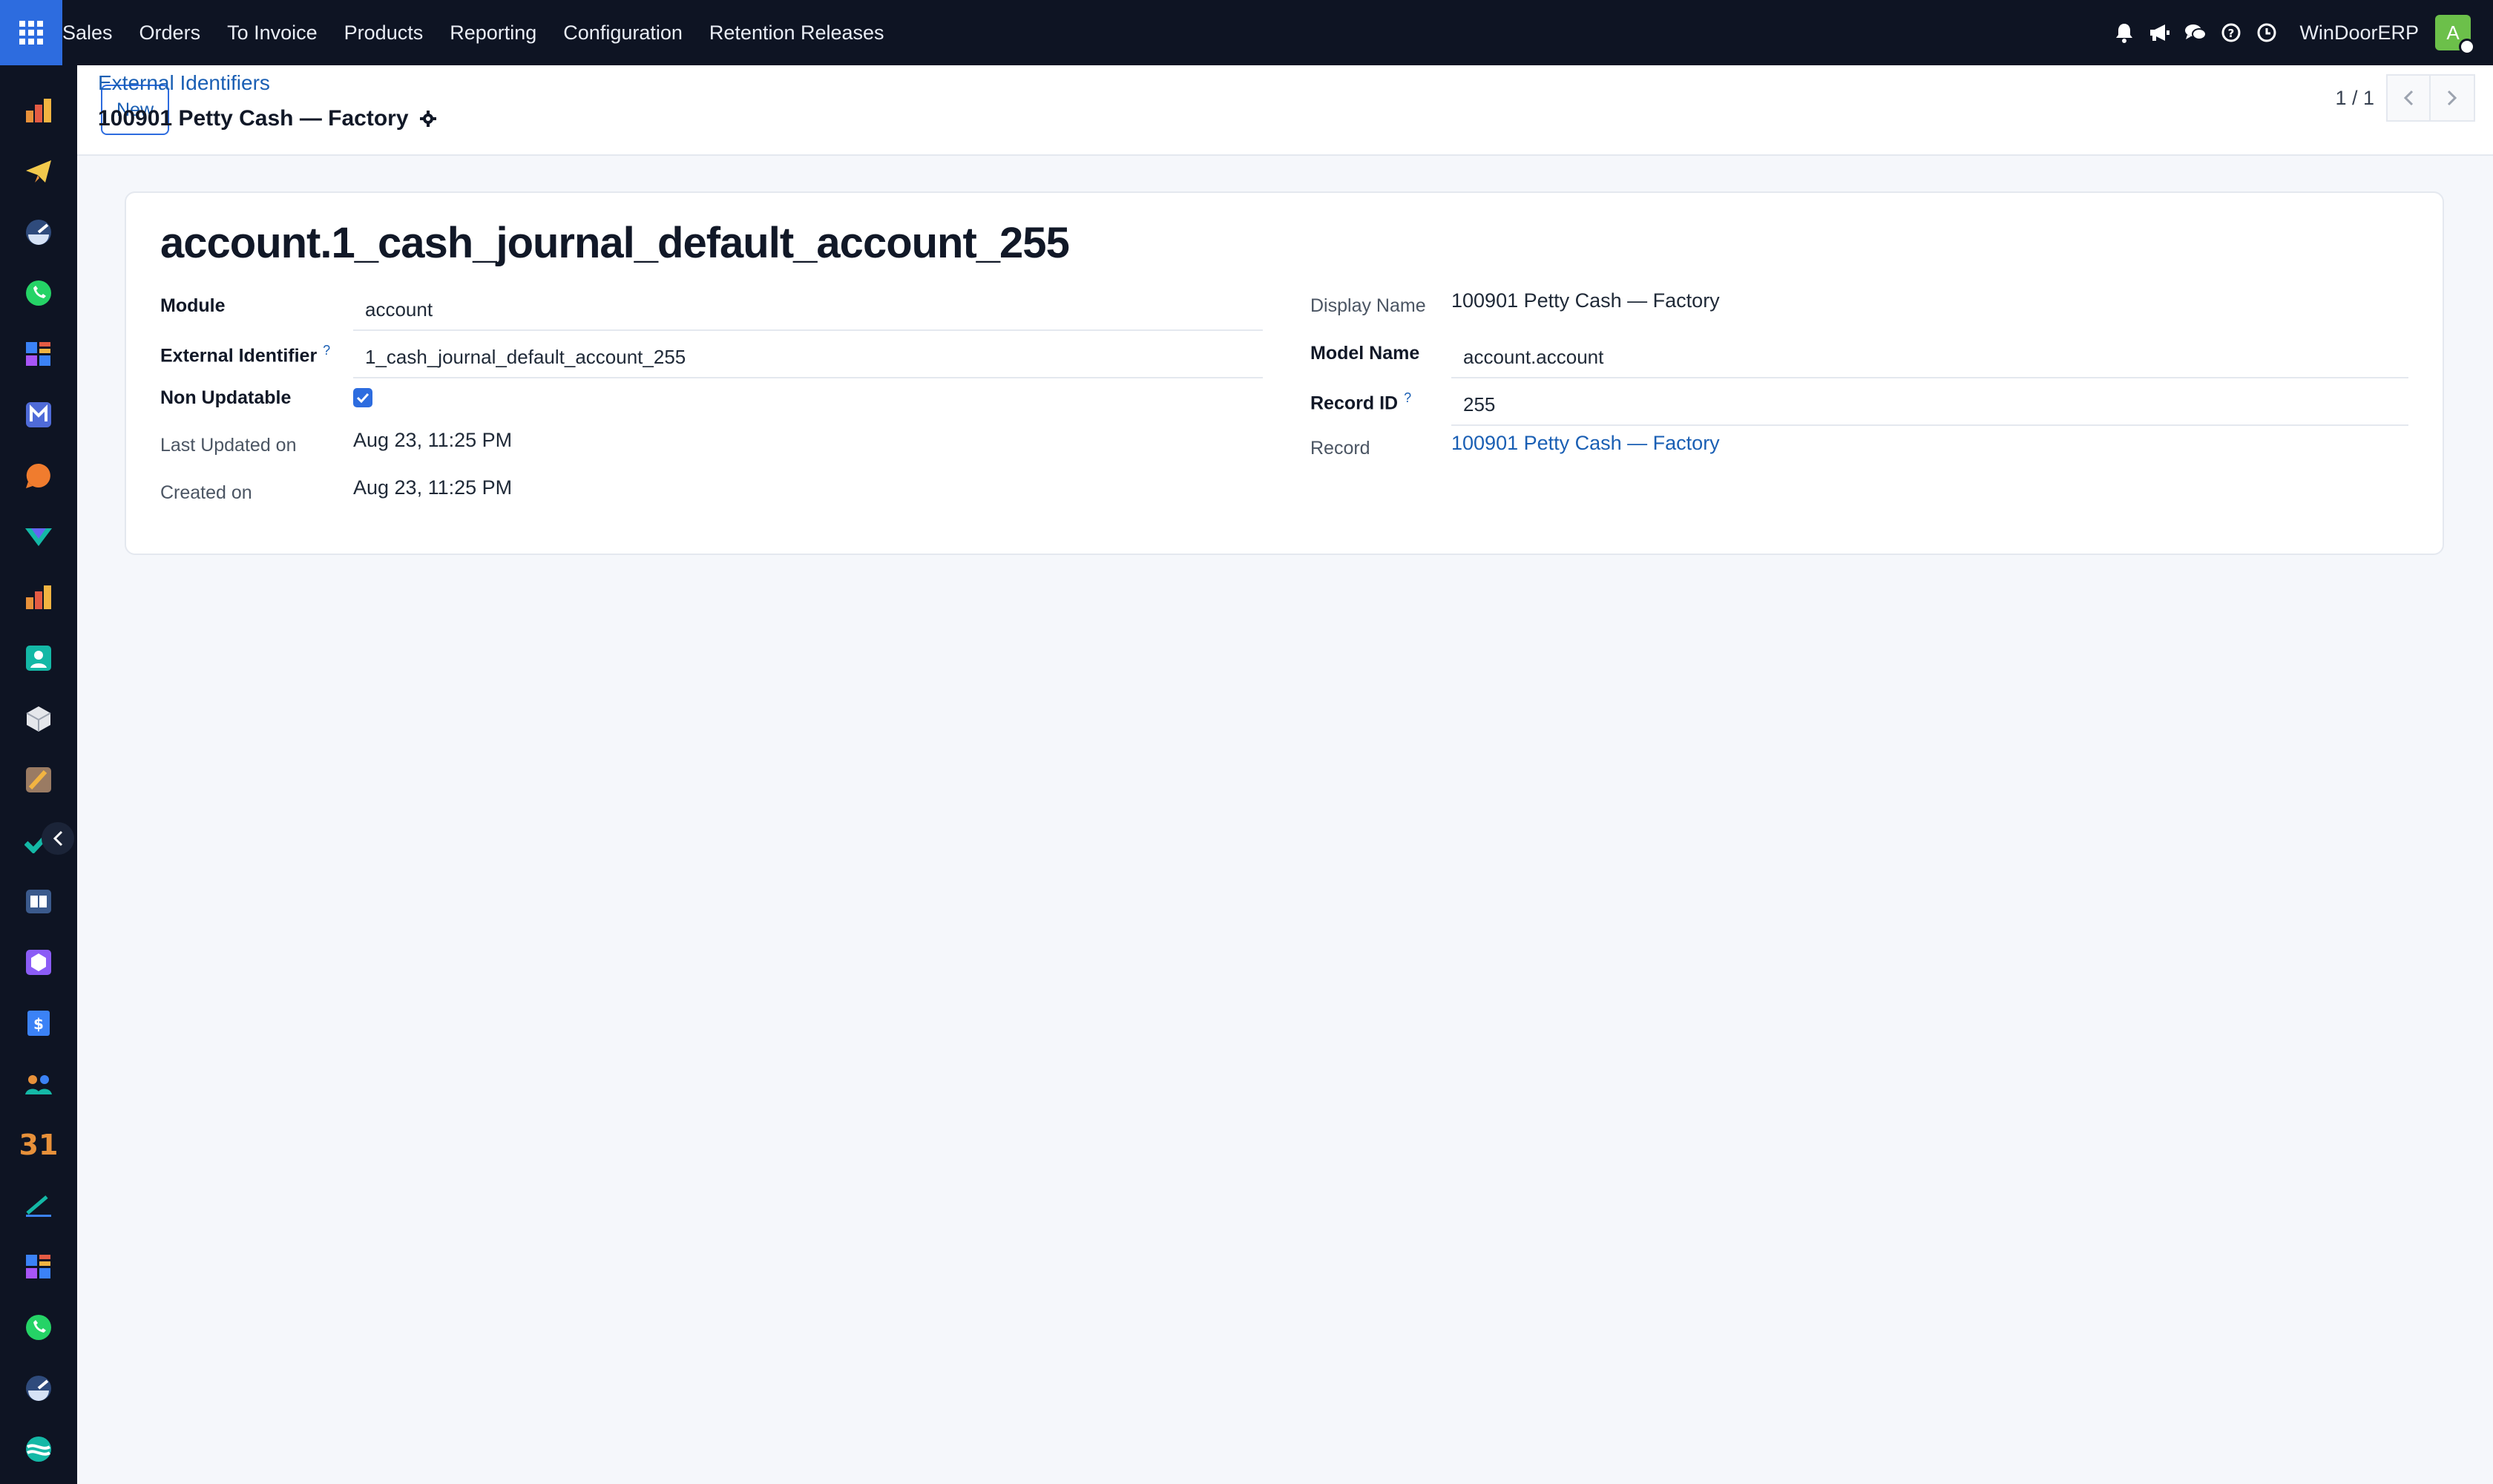 The height and width of the screenshot is (1484, 2493). I want to click on chevron-right-icon, so click(2452, 98).